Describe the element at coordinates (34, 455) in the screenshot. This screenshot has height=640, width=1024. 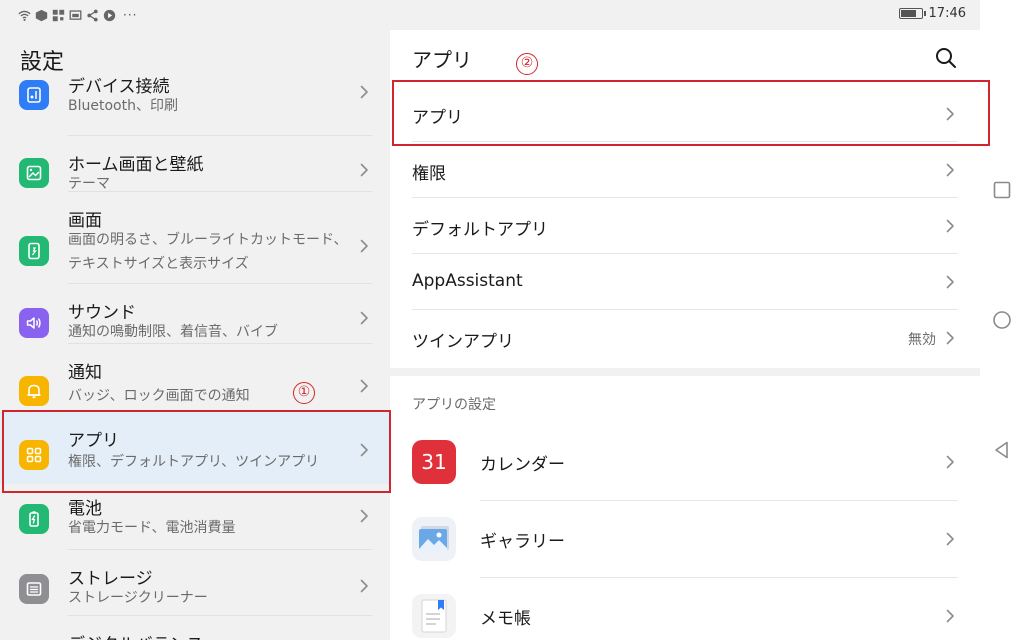
I see `apps-grid-icon` at that location.